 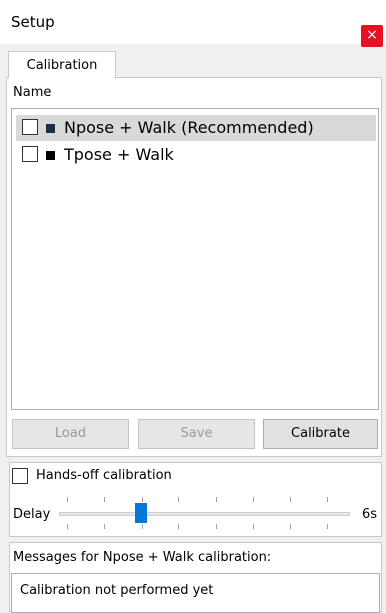 I want to click on close-button: ×, so click(x=372, y=36).